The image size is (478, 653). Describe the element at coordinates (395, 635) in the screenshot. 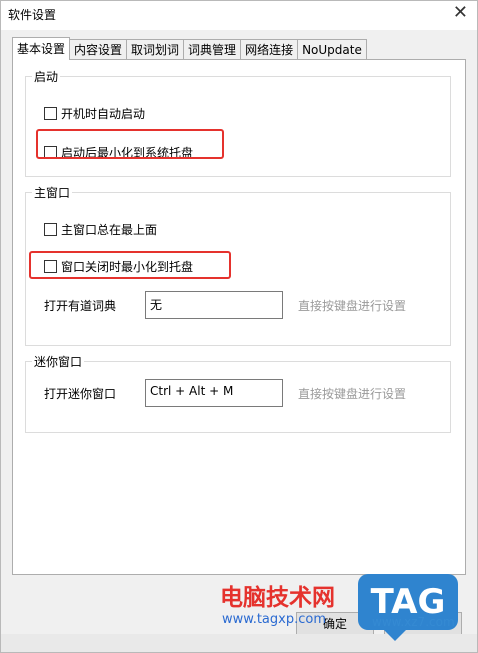

I see `tag-logo-pointer` at that location.